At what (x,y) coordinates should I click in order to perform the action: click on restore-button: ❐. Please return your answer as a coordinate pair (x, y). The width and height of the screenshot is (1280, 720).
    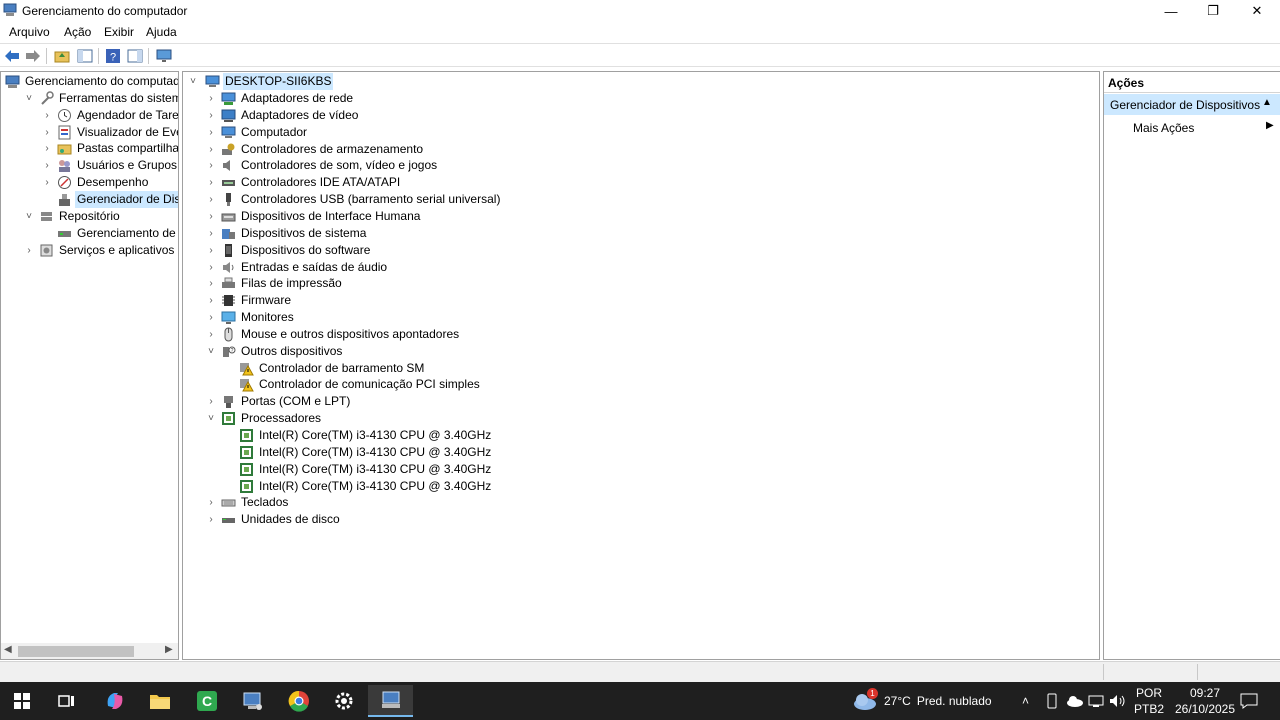
    Looking at the image, I should click on (1213, 11).